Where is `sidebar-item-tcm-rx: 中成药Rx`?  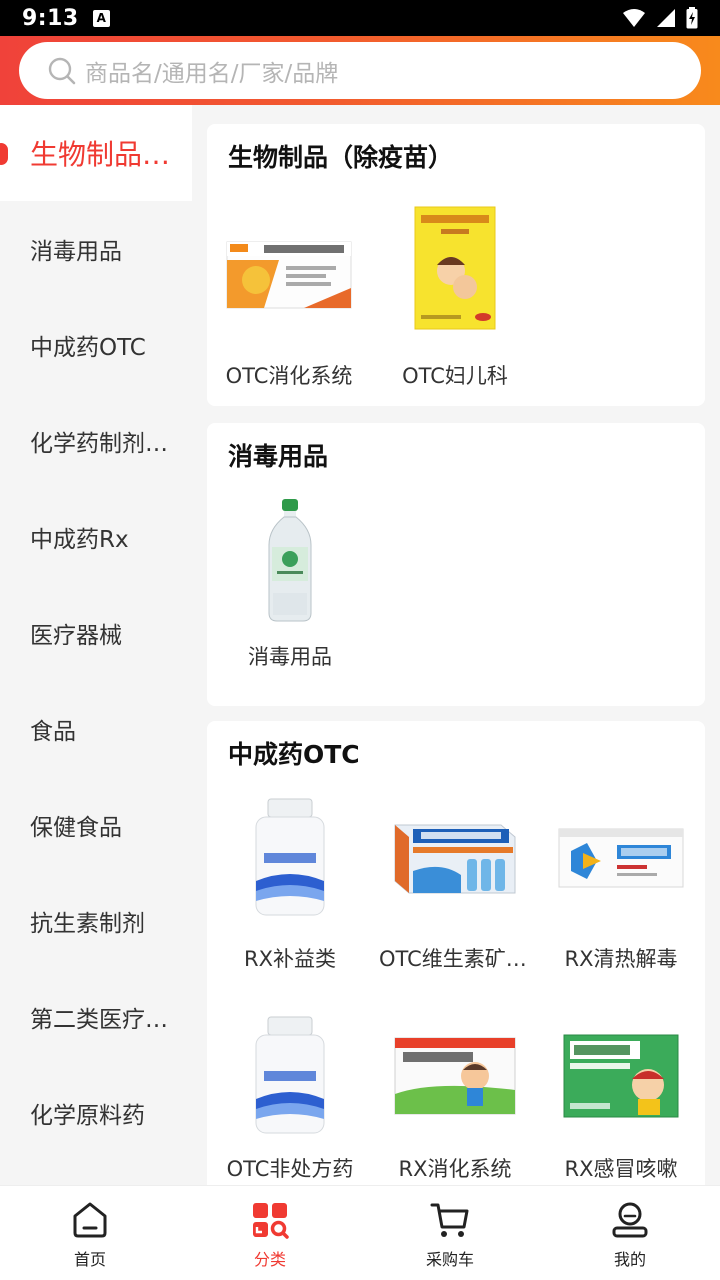
sidebar-item-tcm-rx: 中成药Rx is located at coordinates (96, 537).